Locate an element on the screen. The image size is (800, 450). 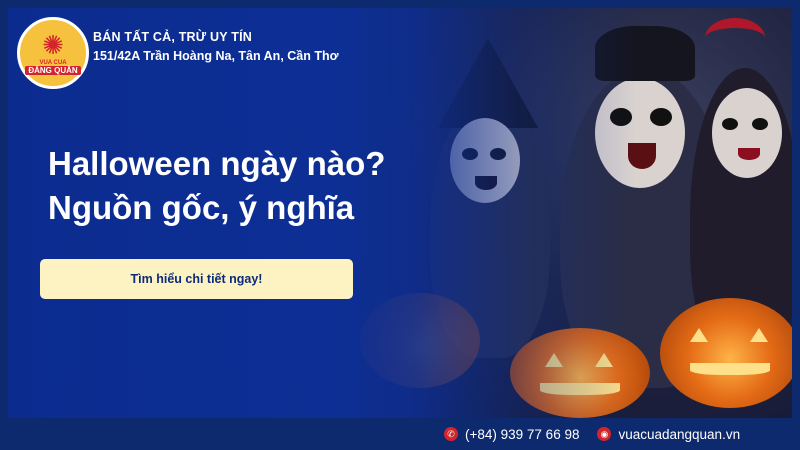
witch-hat-shape is located at coordinates (488, 83).